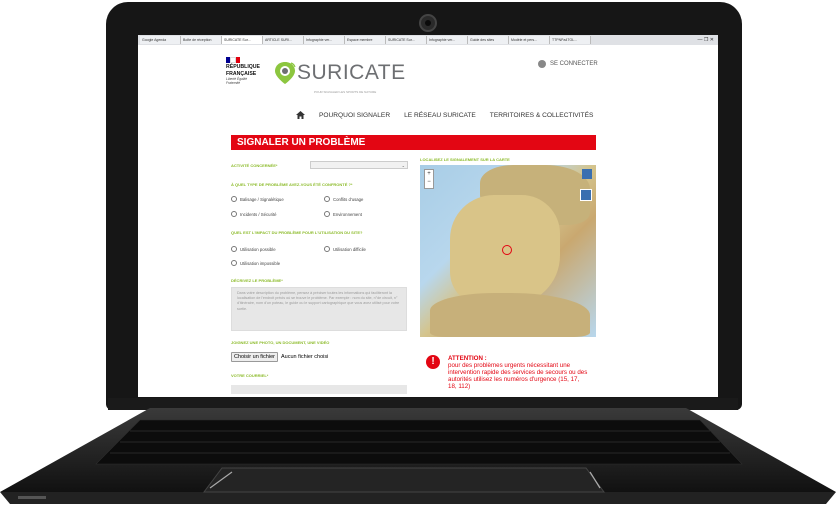 Image resolution: width=836 pixels, height=514 pixels. What do you see at coordinates (285, 73) in the screenshot?
I see `suricate-pin-icon` at bounding box center [285, 73].